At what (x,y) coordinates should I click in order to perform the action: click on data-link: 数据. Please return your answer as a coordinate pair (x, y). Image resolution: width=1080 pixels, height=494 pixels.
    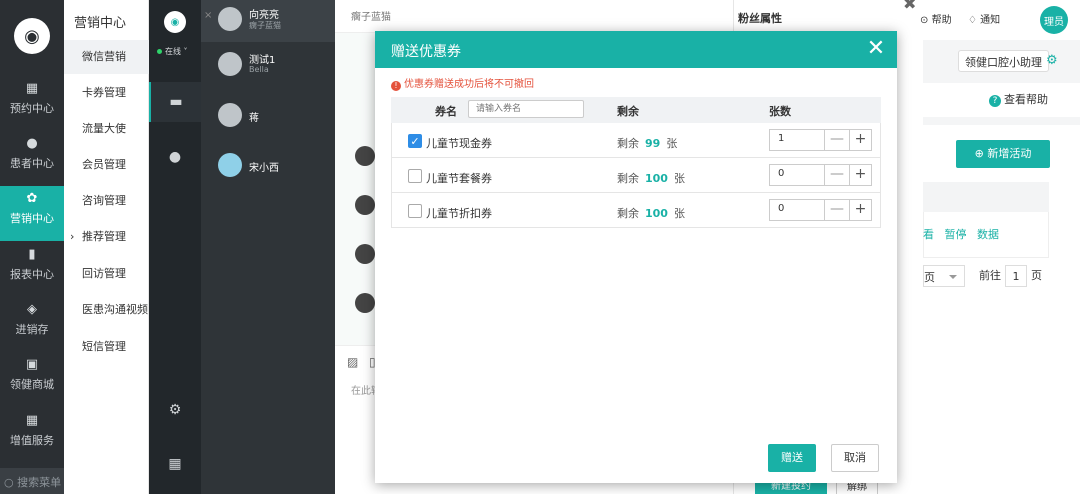
    Looking at the image, I should click on (988, 234).